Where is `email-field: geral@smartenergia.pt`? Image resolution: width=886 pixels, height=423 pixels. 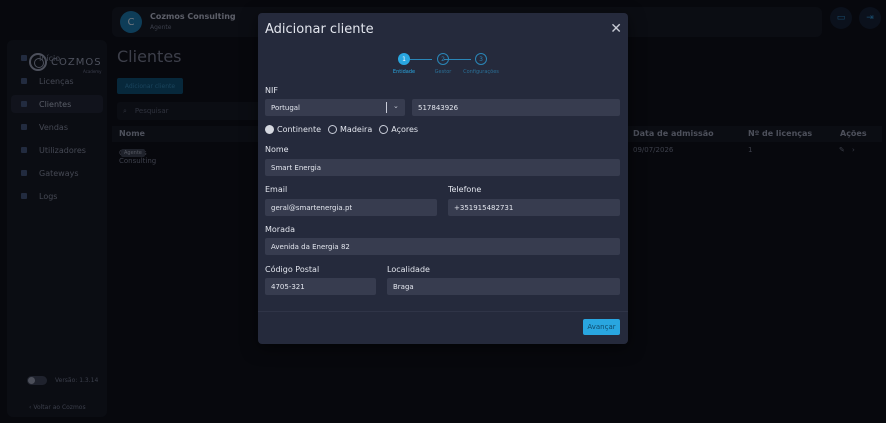
email-field: geral@smartenergia.pt is located at coordinates (351, 207).